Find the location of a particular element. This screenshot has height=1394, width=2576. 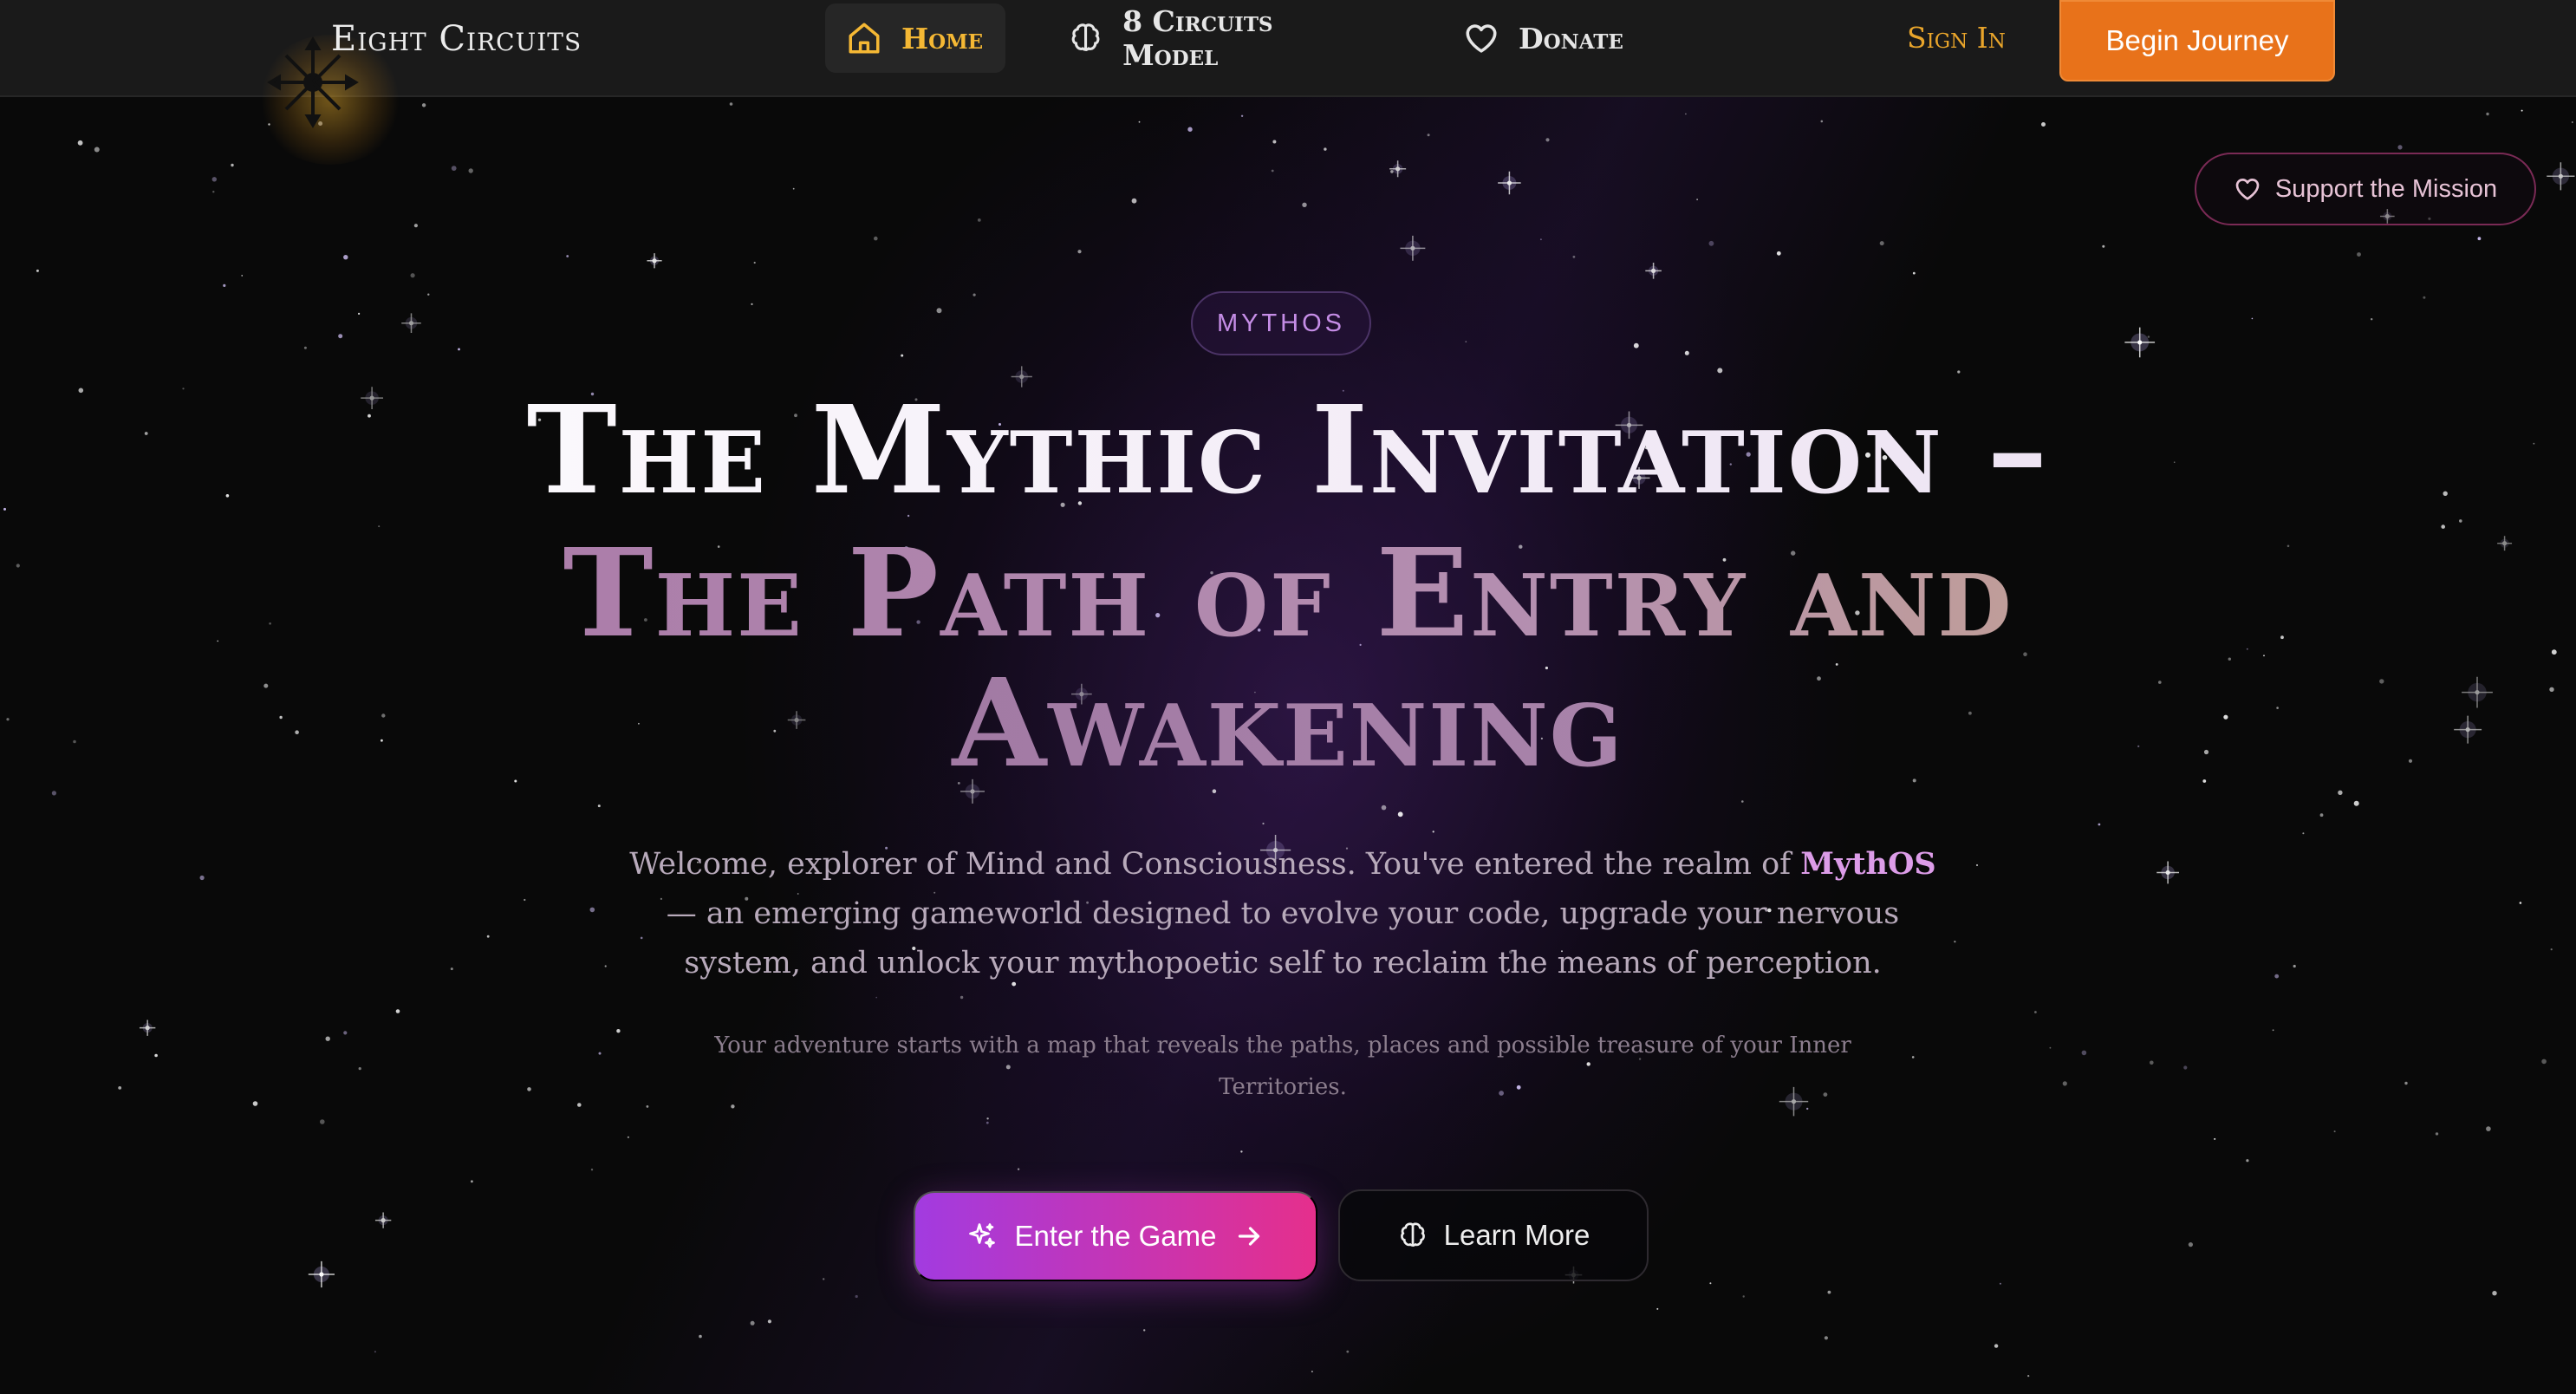

enter-game-label: Enter the Game is located at coordinates (1115, 1236).